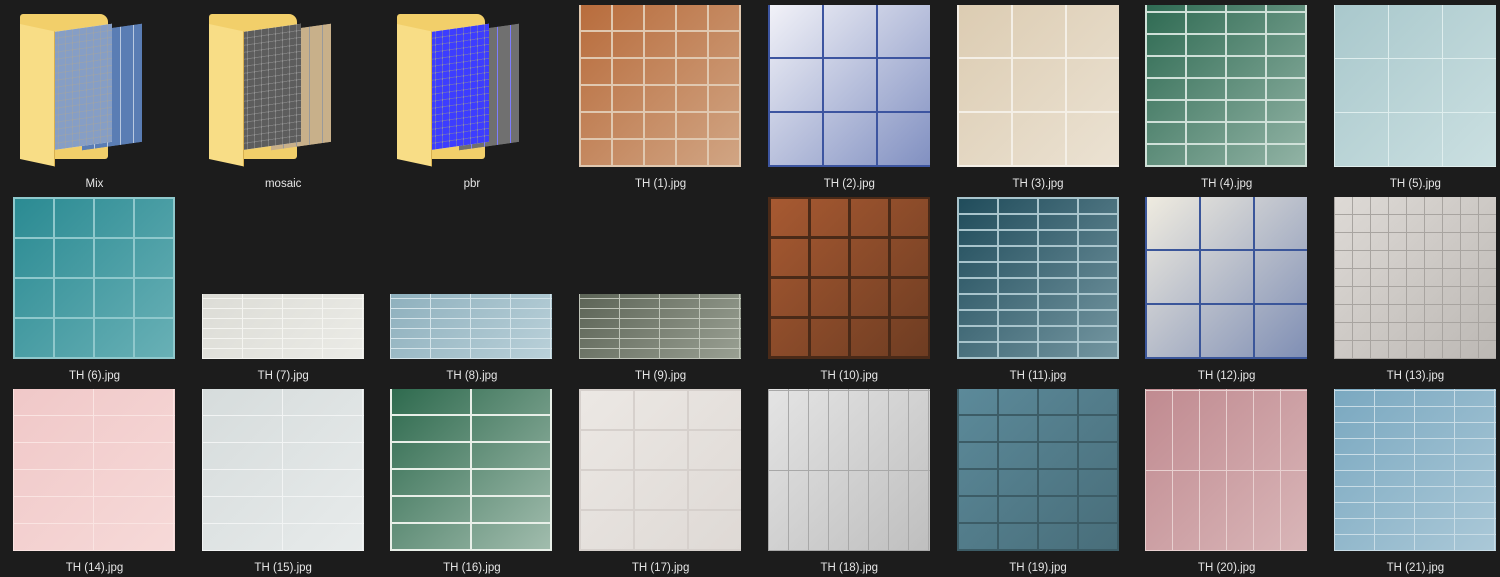 The image size is (1500, 577). What do you see at coordinates (472, 376) in the screenshot?
I see `file-name-label: TH (8).jpg` at bounding box center [472, 376].